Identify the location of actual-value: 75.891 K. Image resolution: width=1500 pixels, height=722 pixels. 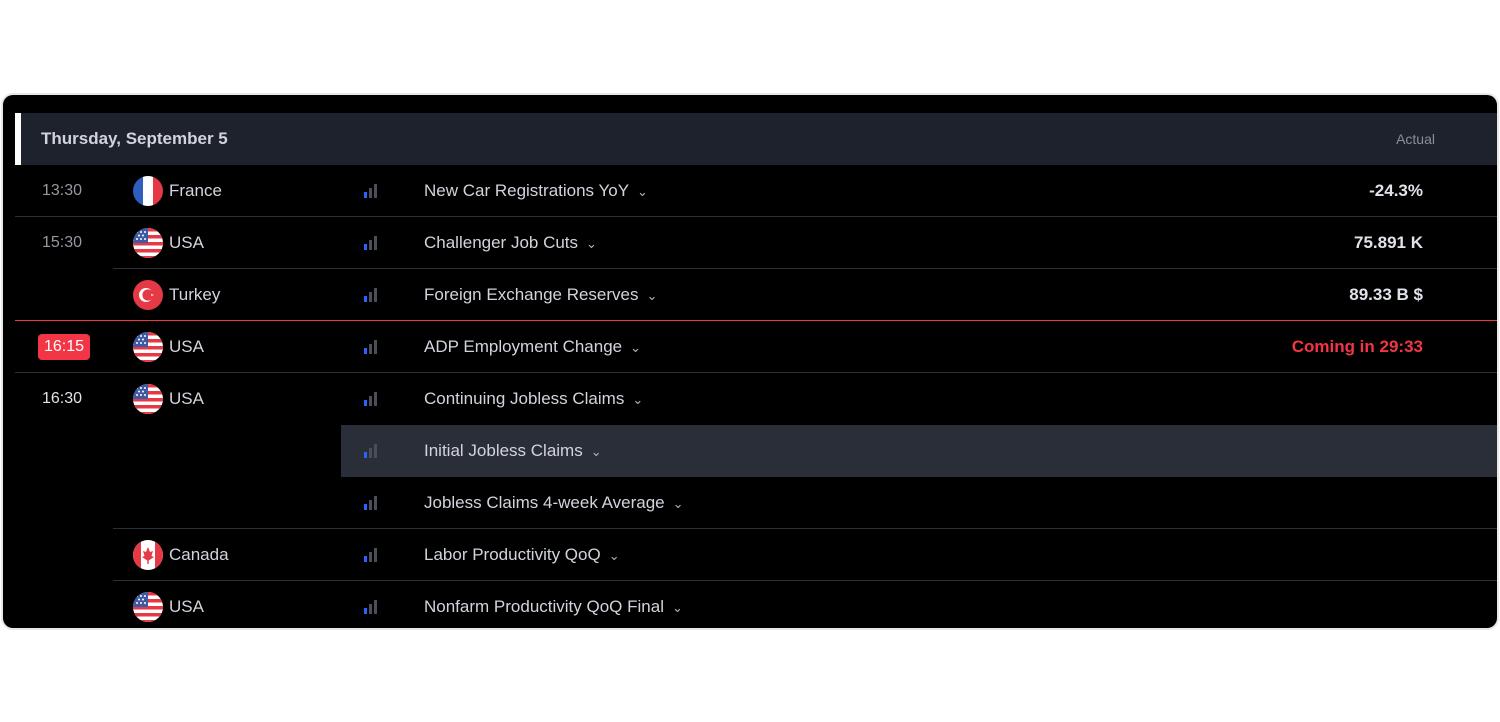
(1388, 242).